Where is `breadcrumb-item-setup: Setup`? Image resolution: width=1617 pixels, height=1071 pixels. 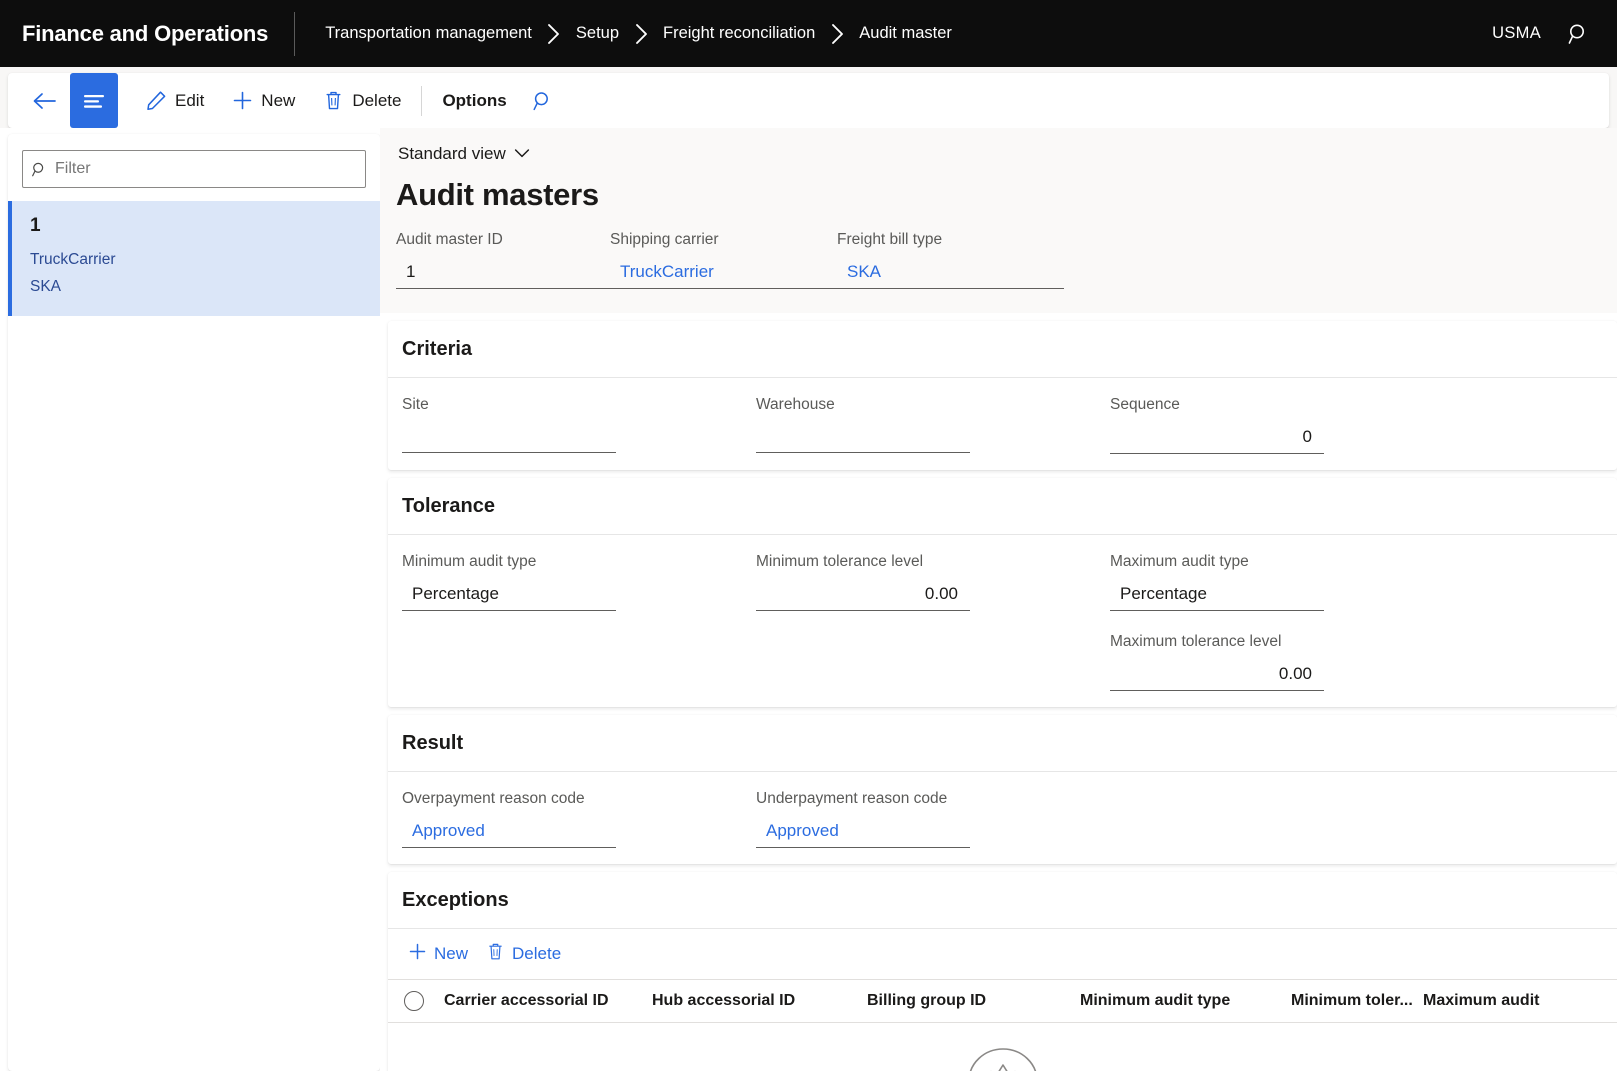
breadcrumb-item-setup: Setup is located at coordinates (597, 33).